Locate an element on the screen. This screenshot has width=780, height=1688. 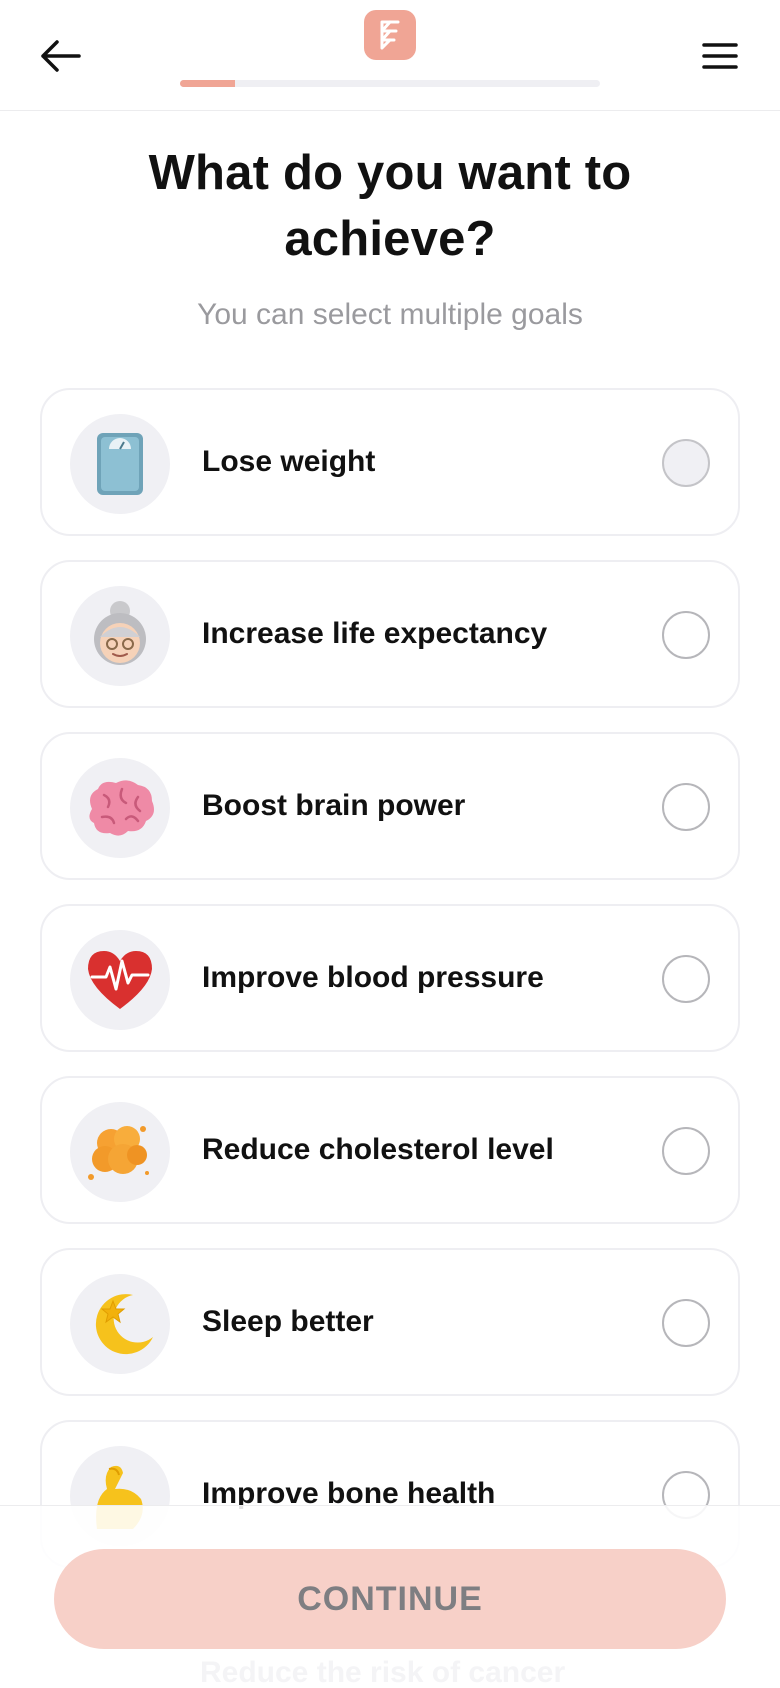
goal-label: Reduce cholesterol level is located at coordinates (378, 1149).